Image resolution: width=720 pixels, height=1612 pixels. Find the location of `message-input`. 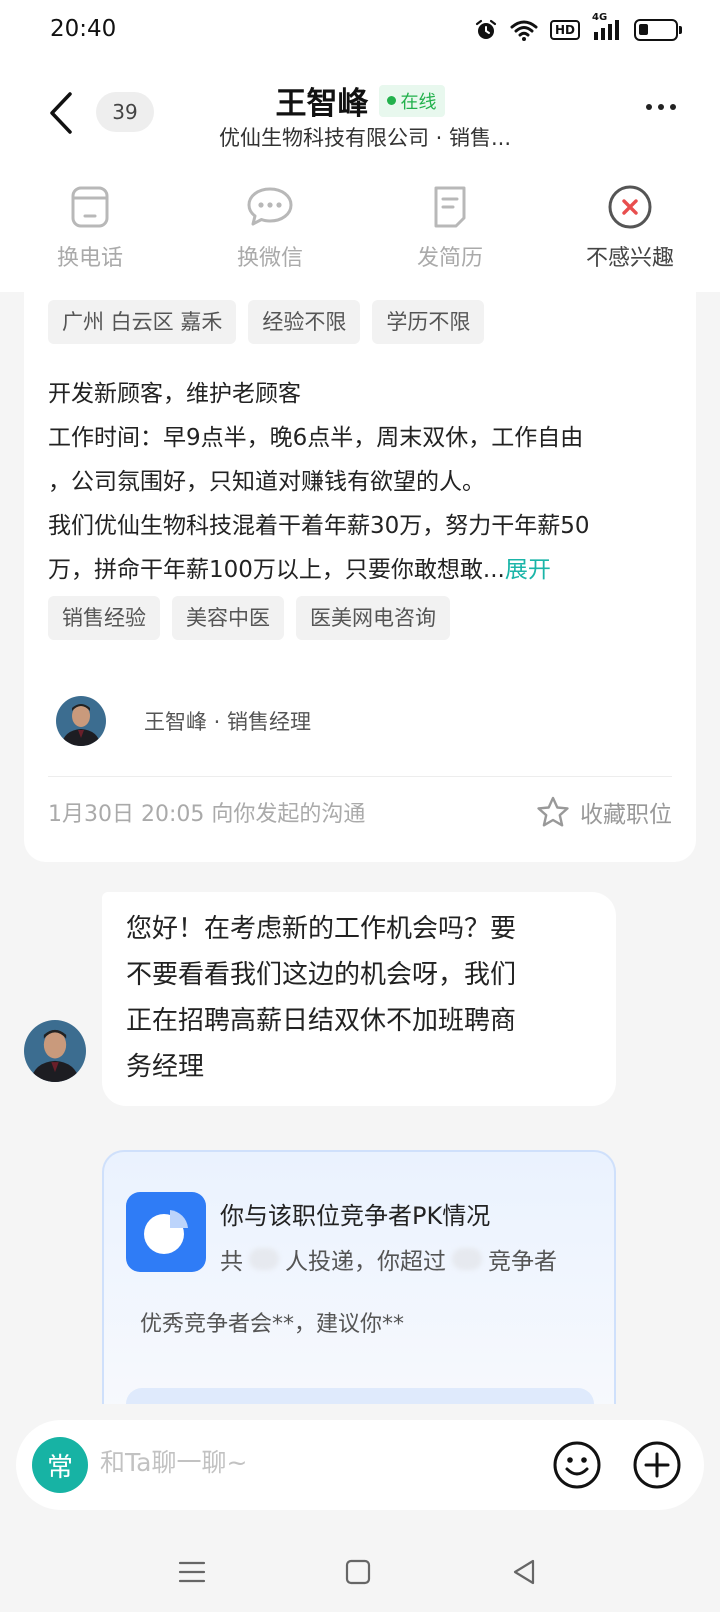

message-input is located at coordinates (305, 1462).